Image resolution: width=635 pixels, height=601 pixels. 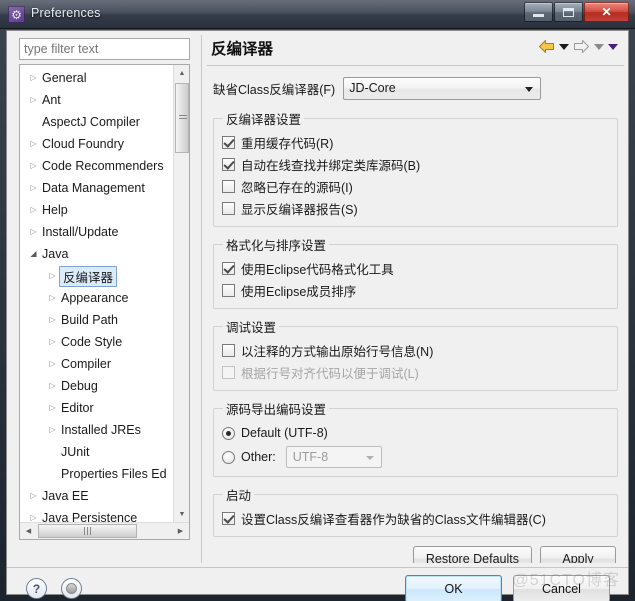 I want to click on view-menu-icon, so click(x=613, y=46).